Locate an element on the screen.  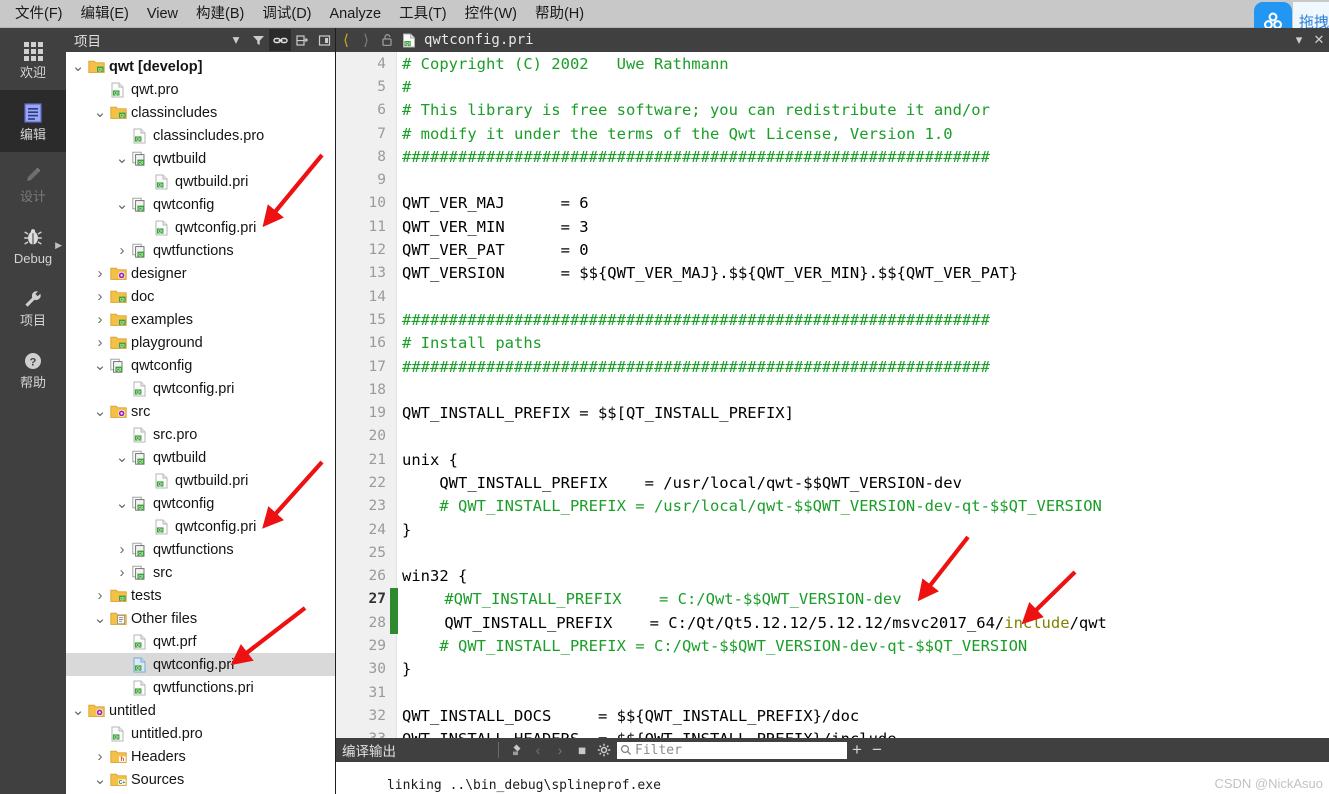
tree-item: › Qt examples is located at coordinates (200, 319).